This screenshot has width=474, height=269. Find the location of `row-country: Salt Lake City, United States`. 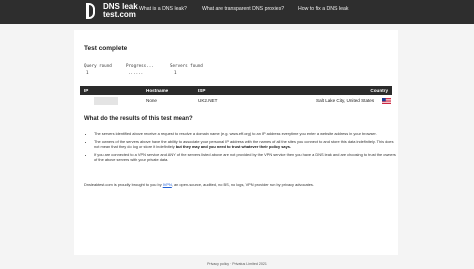

row-country: Salt Lake City, United States is located at coordinates (345, 100).